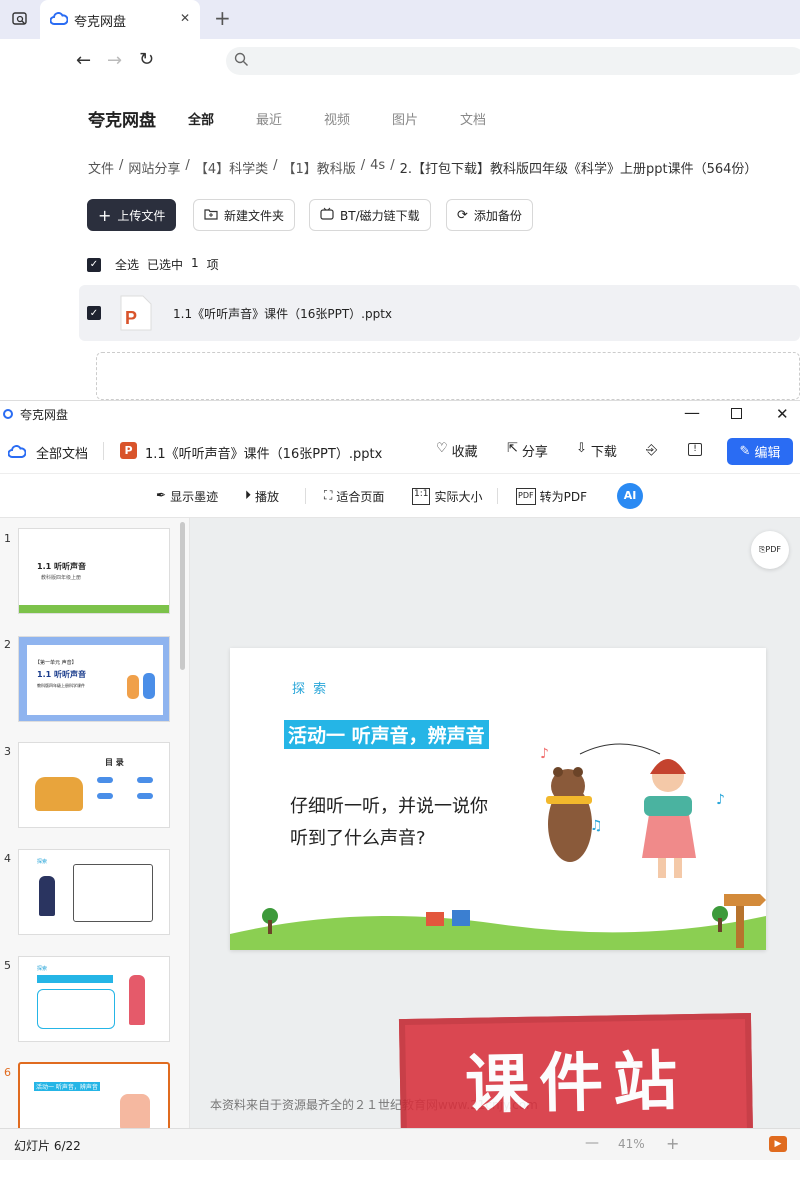 Image resolution: width=800 pixels, height=1200 pixels. What do you see at coordinates (146, 59) in the screenshot?
I see `reload-icon: ↻` at bounding box center [146, 59].